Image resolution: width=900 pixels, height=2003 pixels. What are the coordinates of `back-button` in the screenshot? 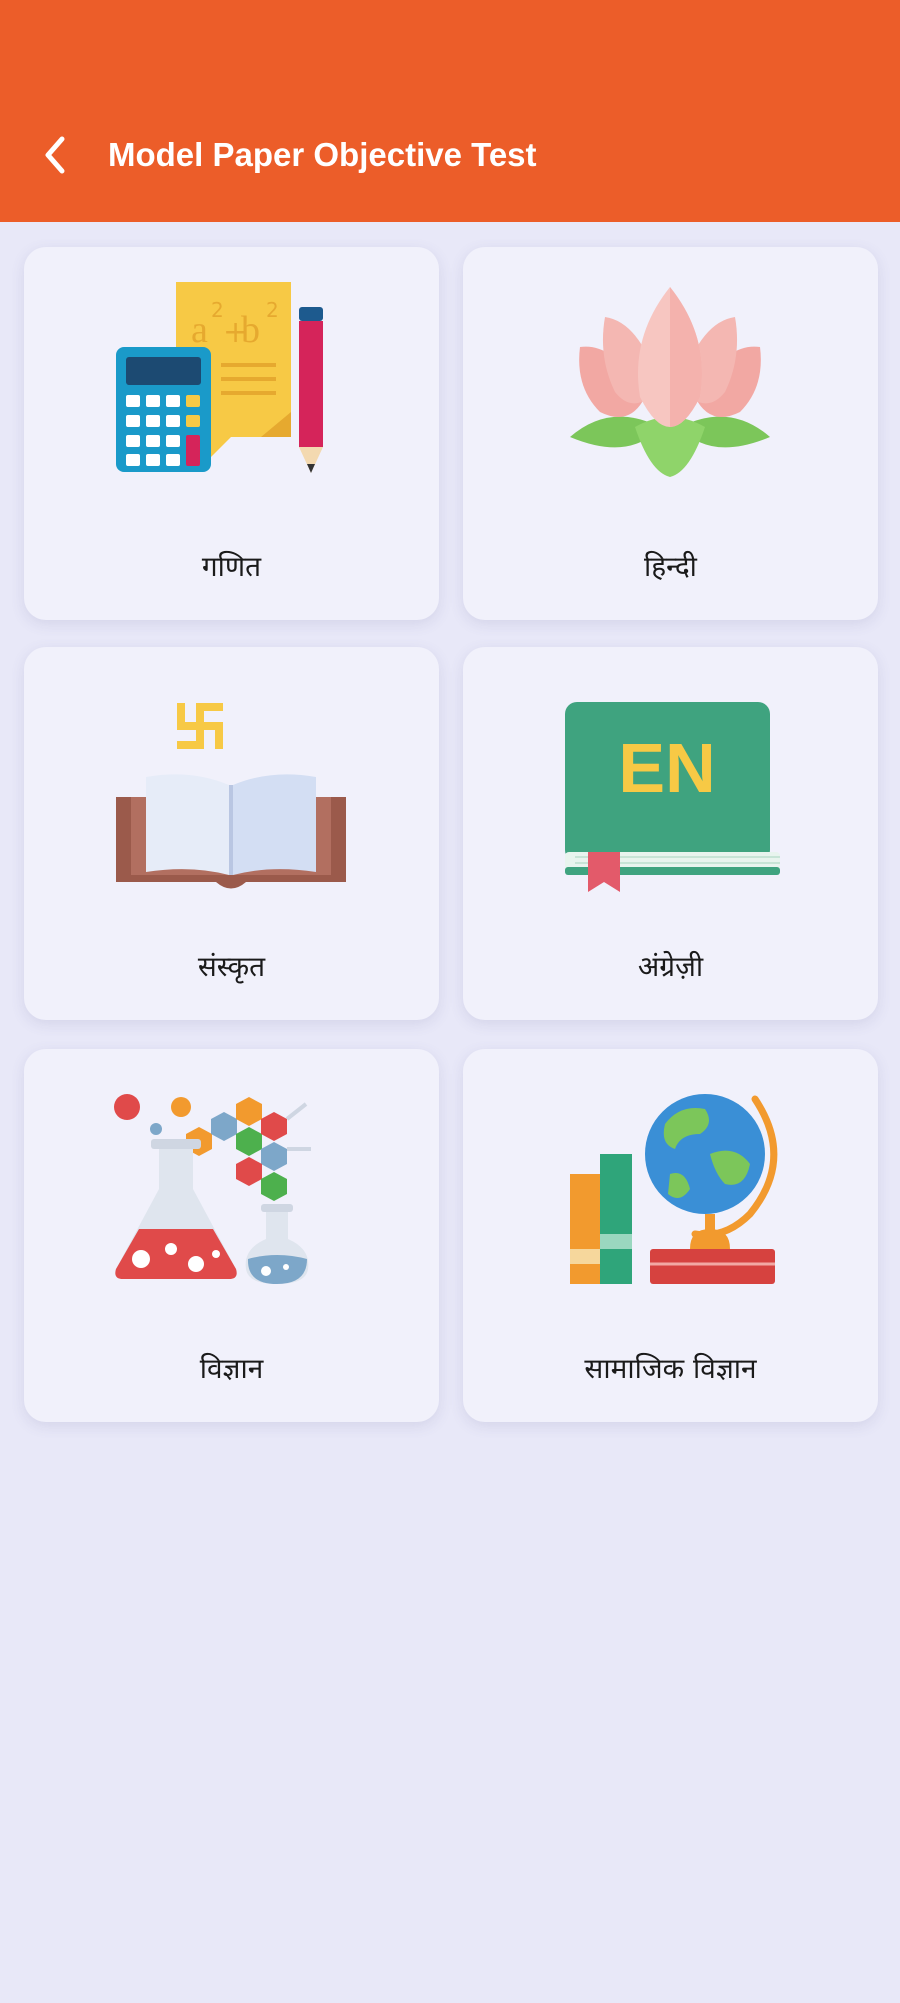 It's located at (55, 155).